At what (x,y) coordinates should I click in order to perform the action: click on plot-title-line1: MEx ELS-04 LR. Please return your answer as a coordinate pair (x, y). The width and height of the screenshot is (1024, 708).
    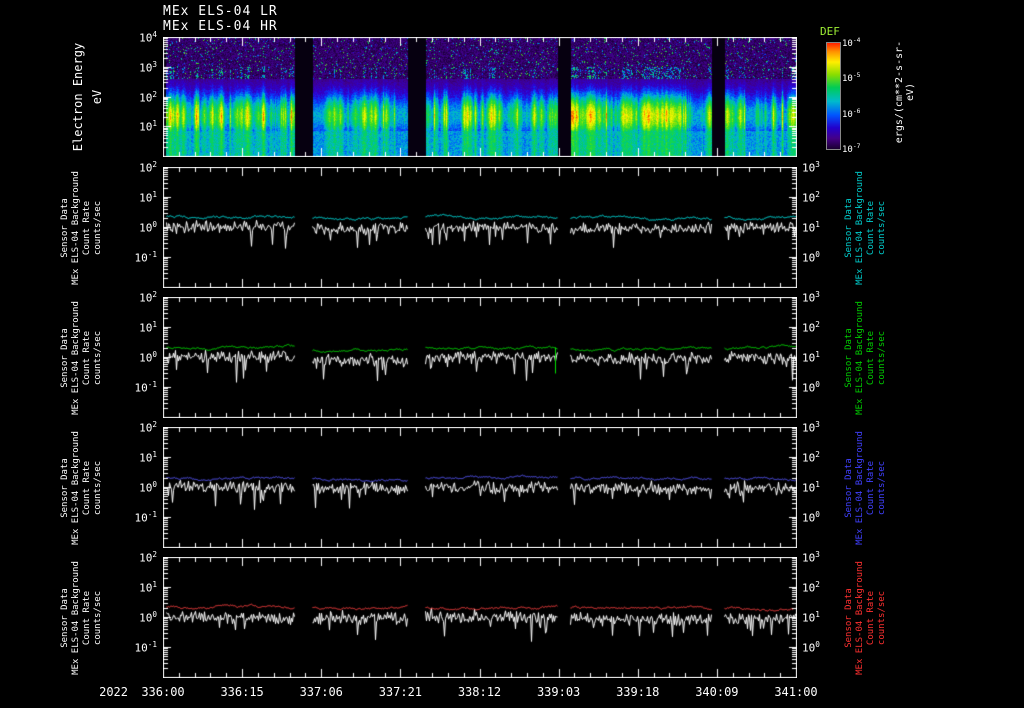
    Looking at the image, I should click on (220, 11).